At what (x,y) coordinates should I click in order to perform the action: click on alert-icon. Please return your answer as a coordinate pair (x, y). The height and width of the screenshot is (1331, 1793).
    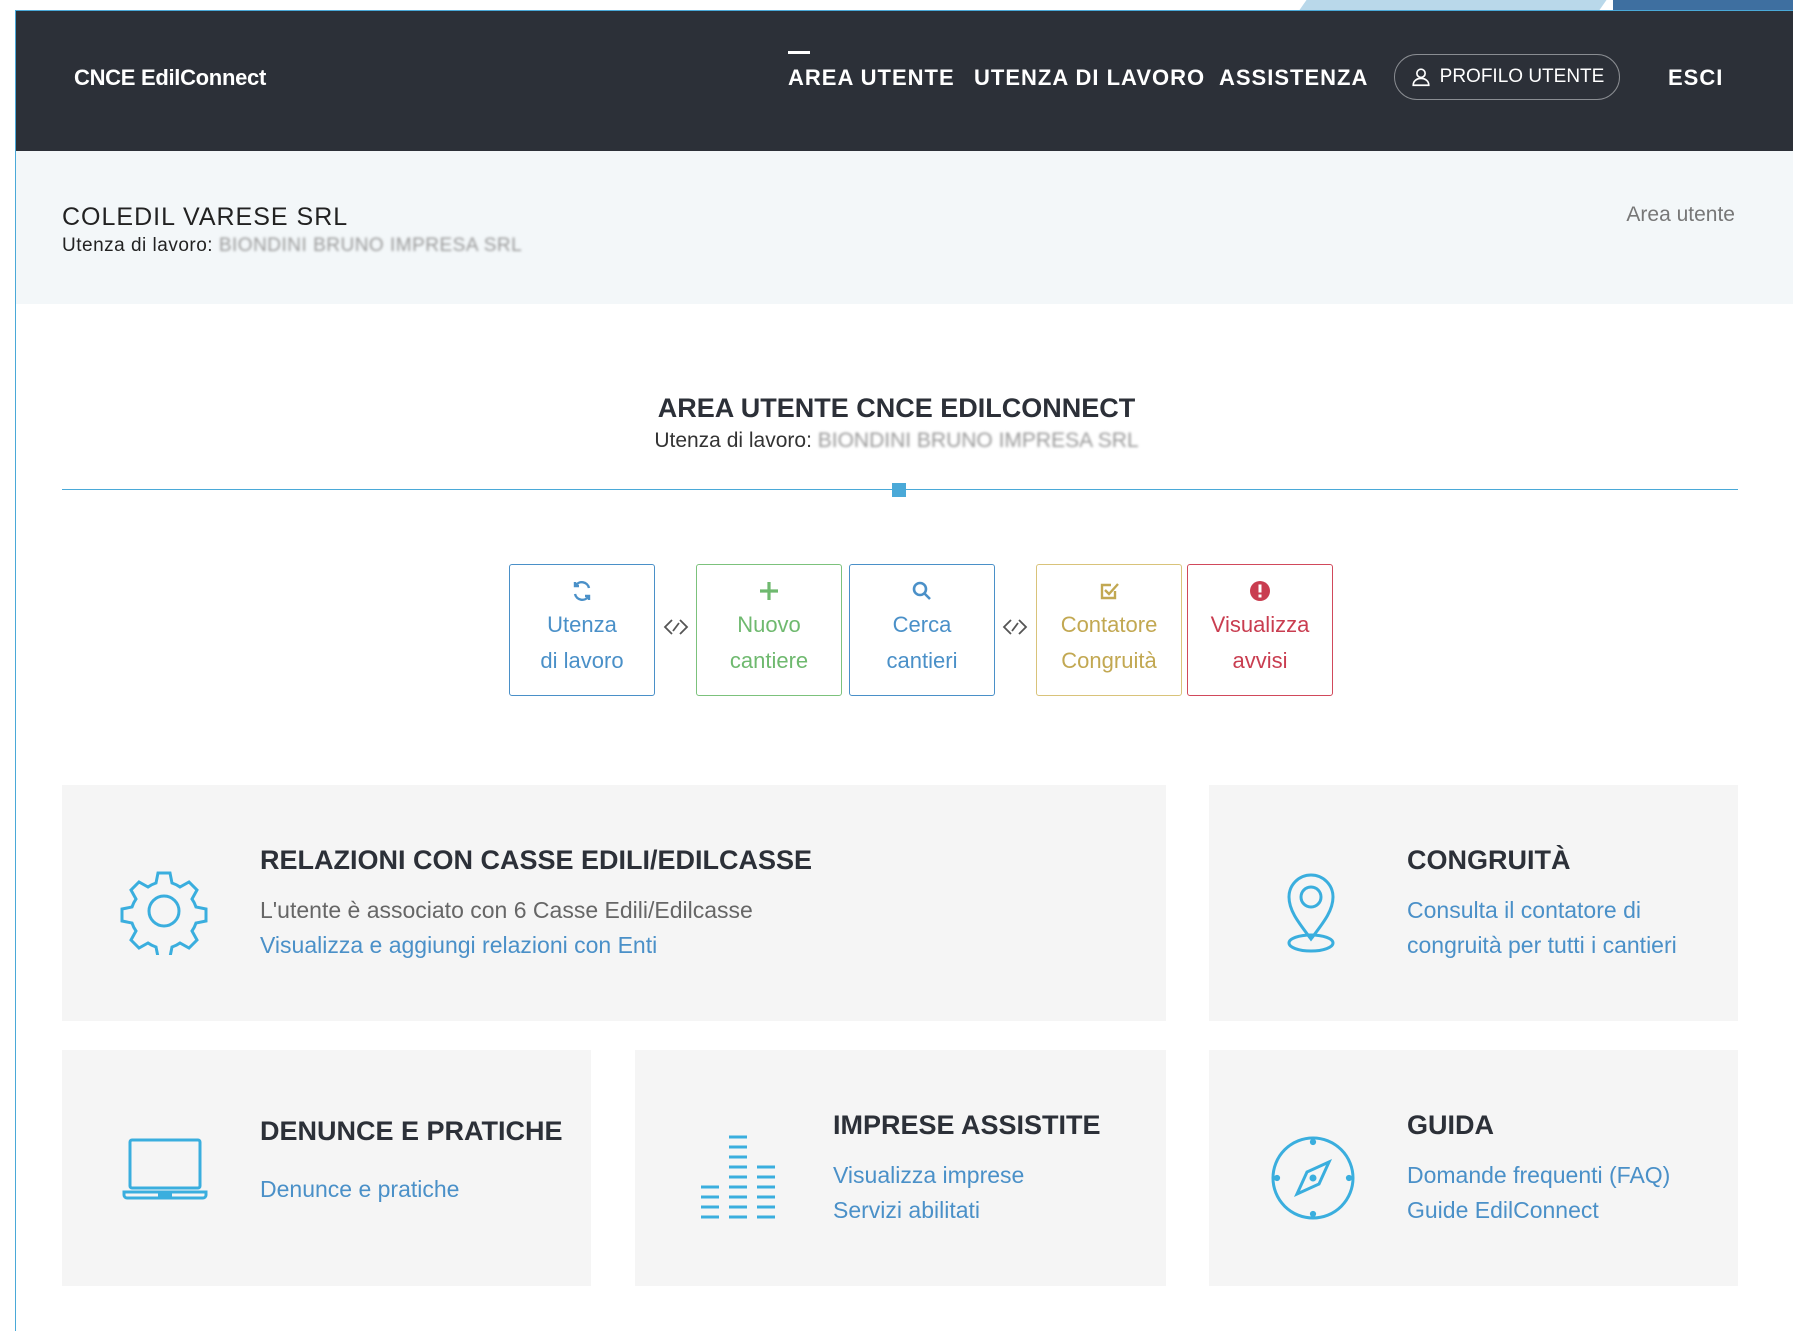
    Looking at the image, I should click on (1260, 591).